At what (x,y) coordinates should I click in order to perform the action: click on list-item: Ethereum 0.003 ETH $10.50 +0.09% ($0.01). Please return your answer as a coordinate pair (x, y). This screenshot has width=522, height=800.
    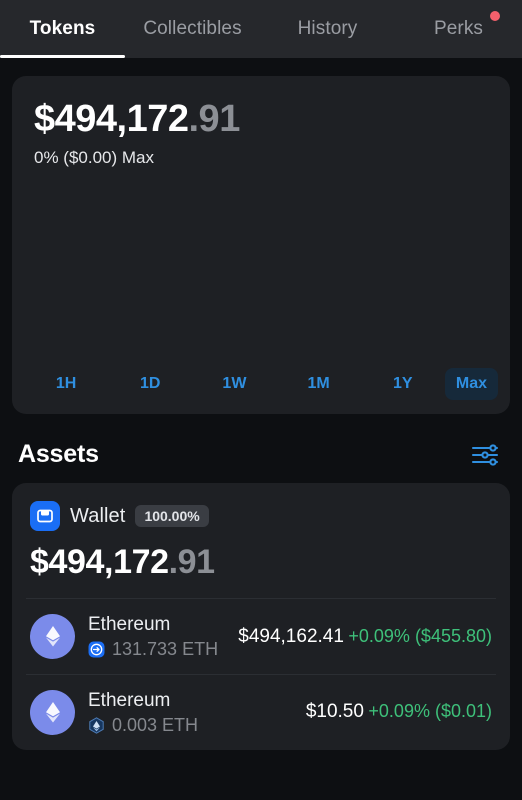
    Looking at the image, I should click on (261, 712).